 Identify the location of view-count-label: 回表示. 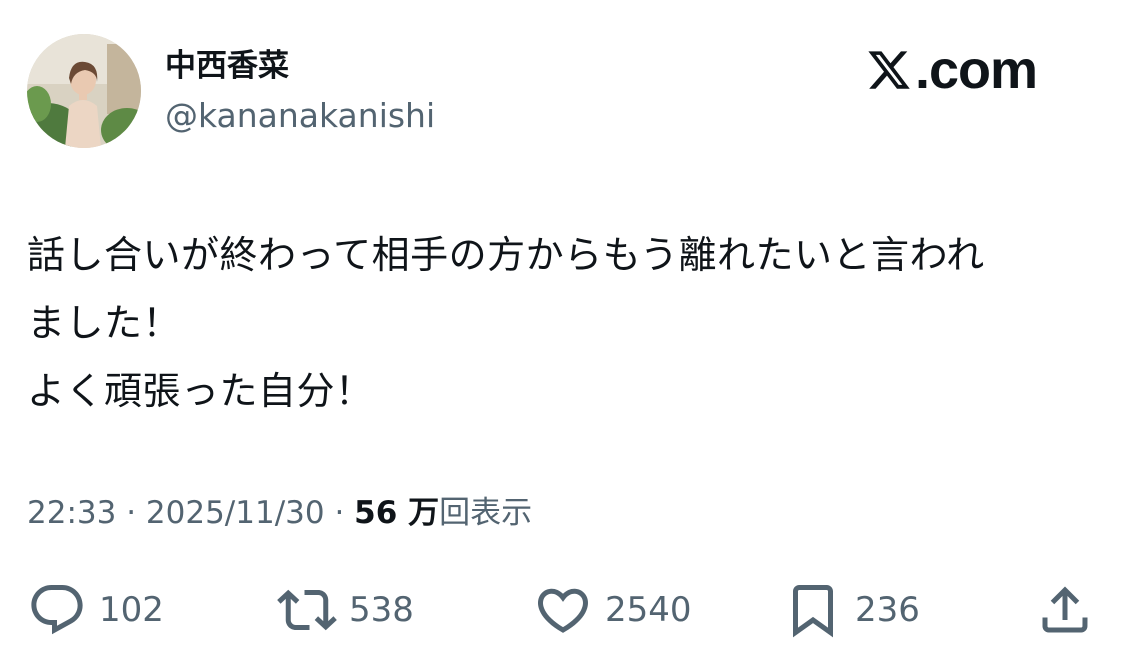
(486, 513).